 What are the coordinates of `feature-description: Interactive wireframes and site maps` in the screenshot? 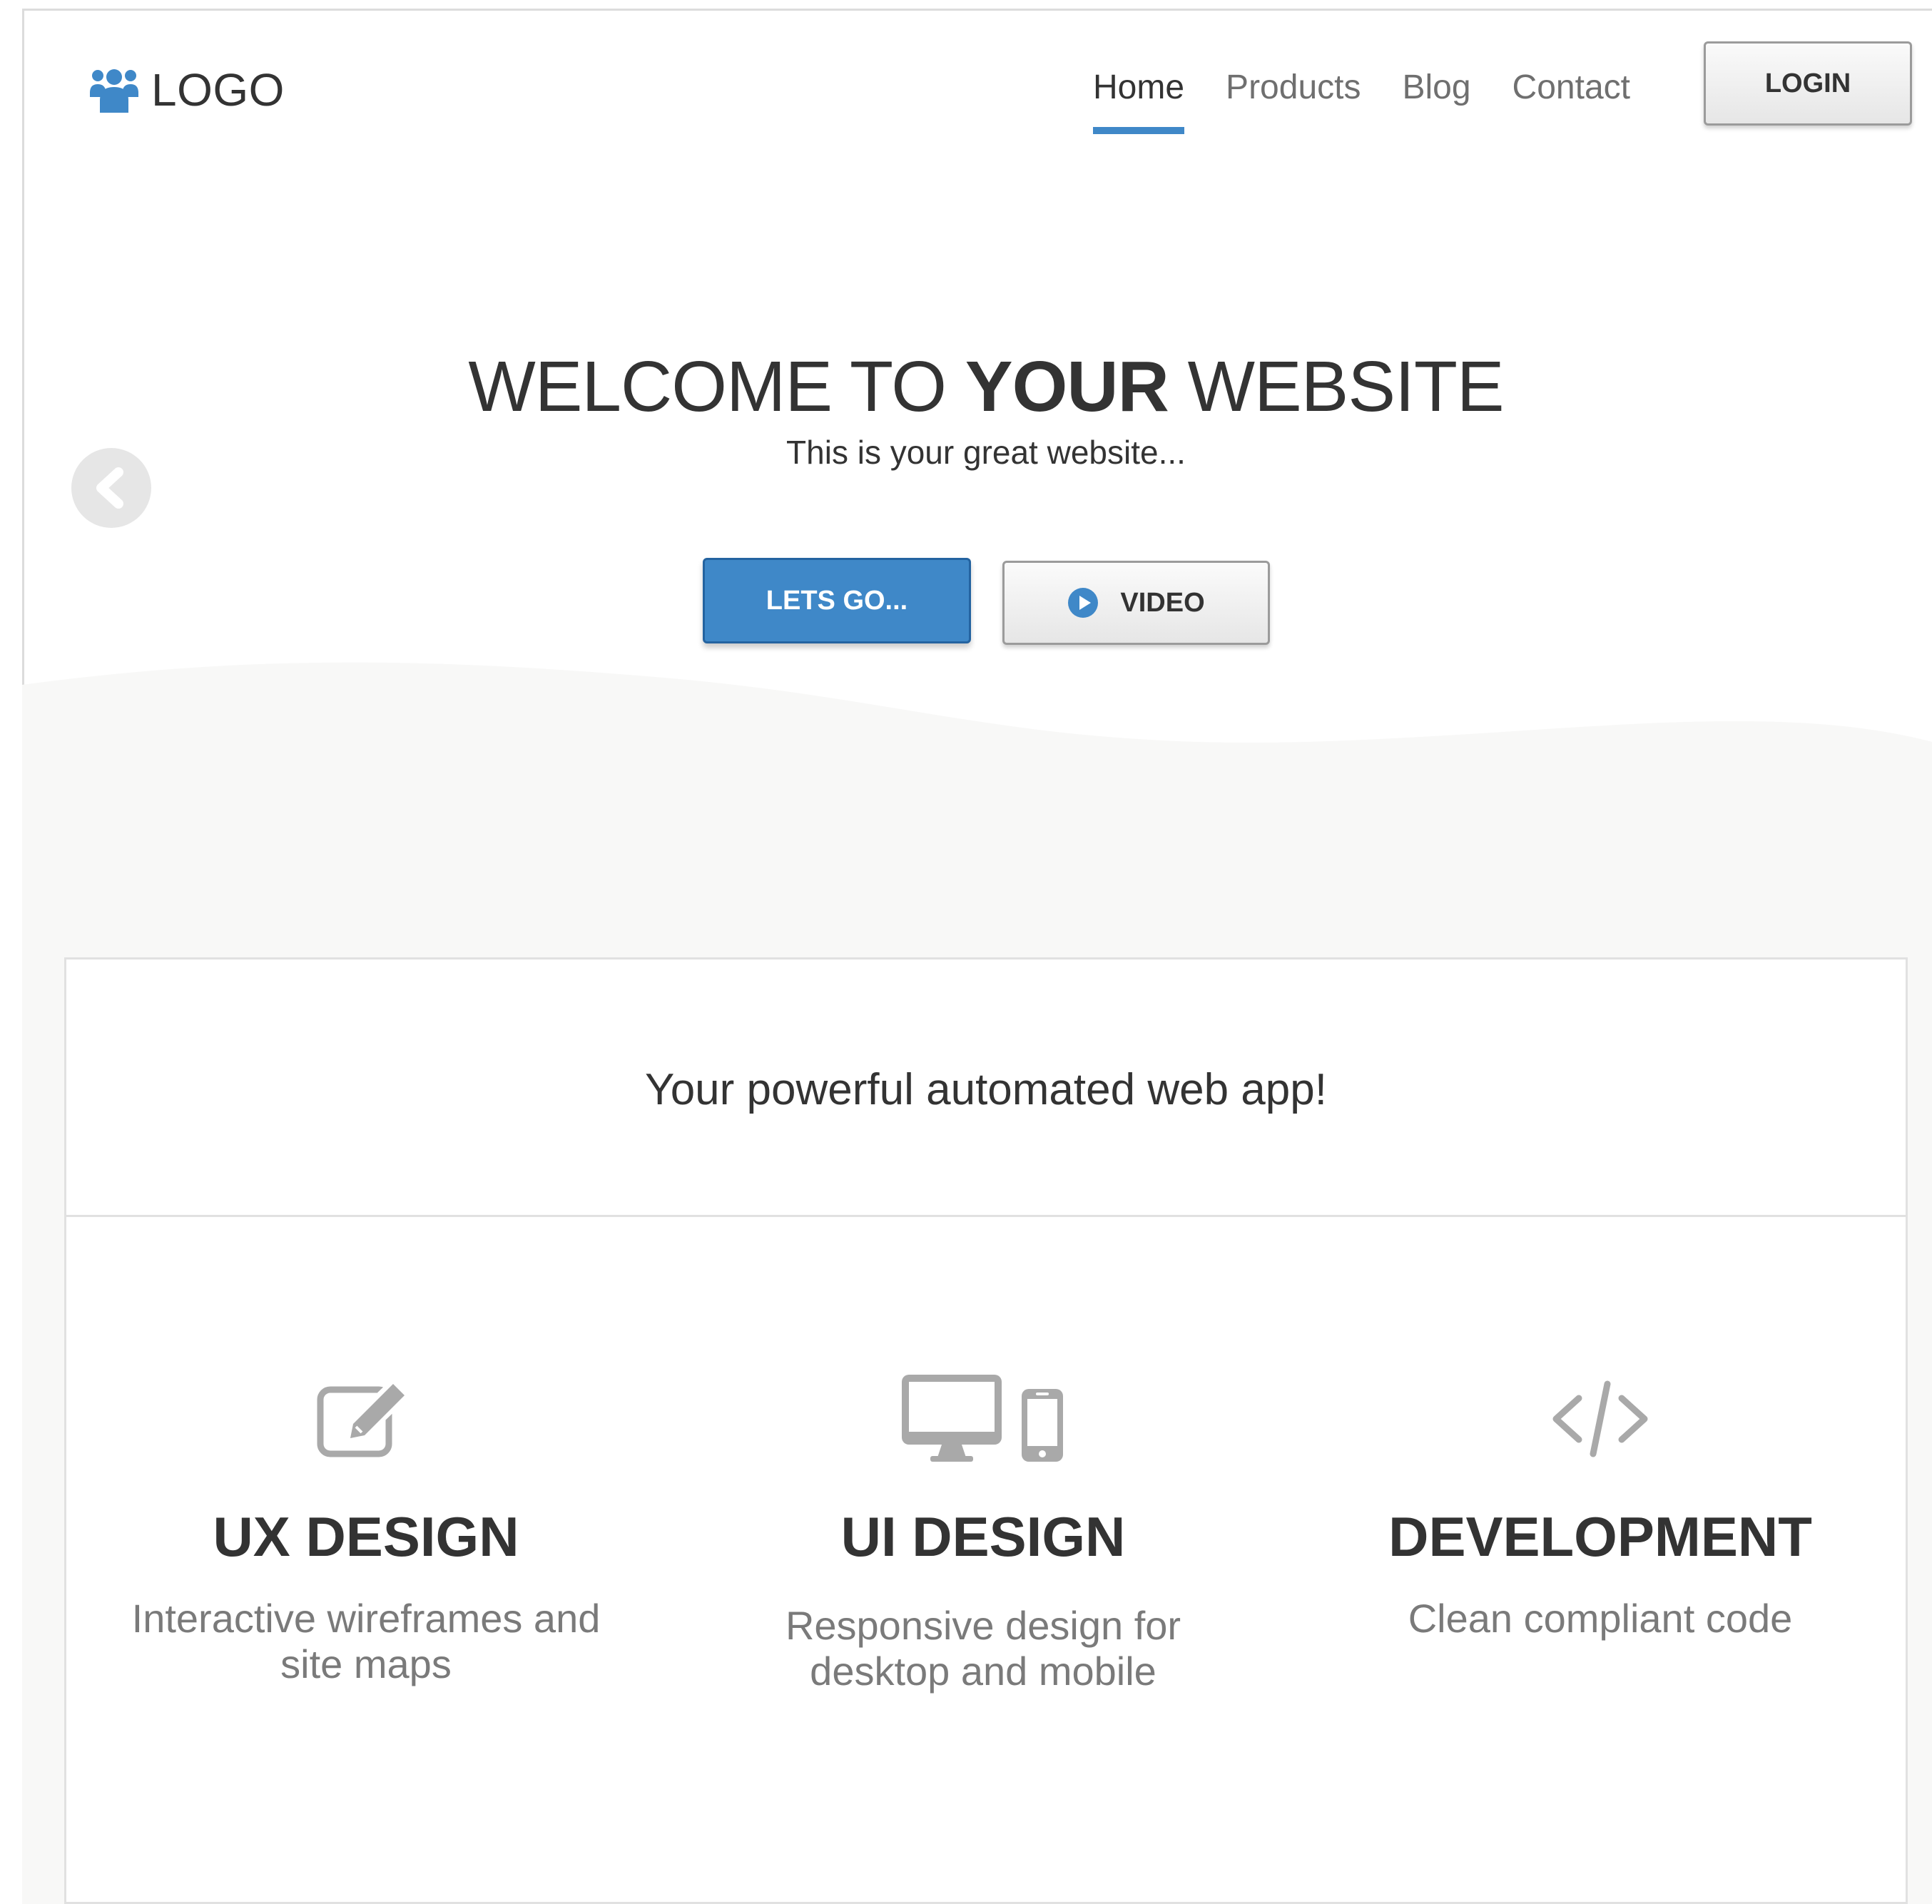 It's located at (366, 1641).